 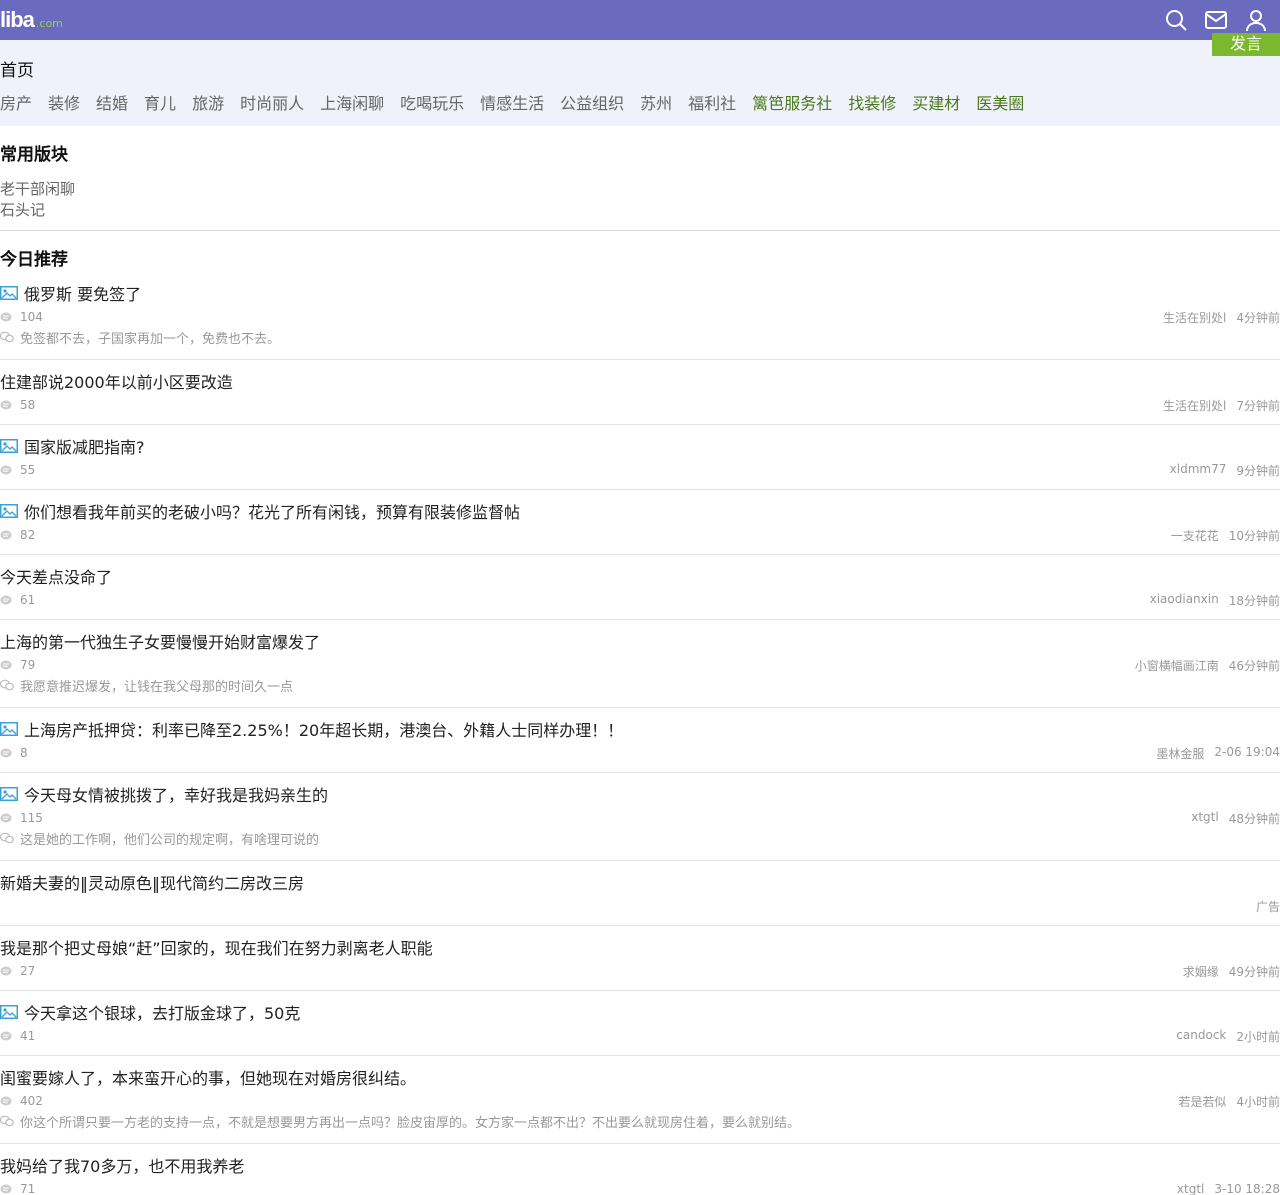 I want to click on post-title-row: 我是那个把丈母娘“赶”回家的，现在我们在努力剥离老人职能, so click(x=640, y=947).